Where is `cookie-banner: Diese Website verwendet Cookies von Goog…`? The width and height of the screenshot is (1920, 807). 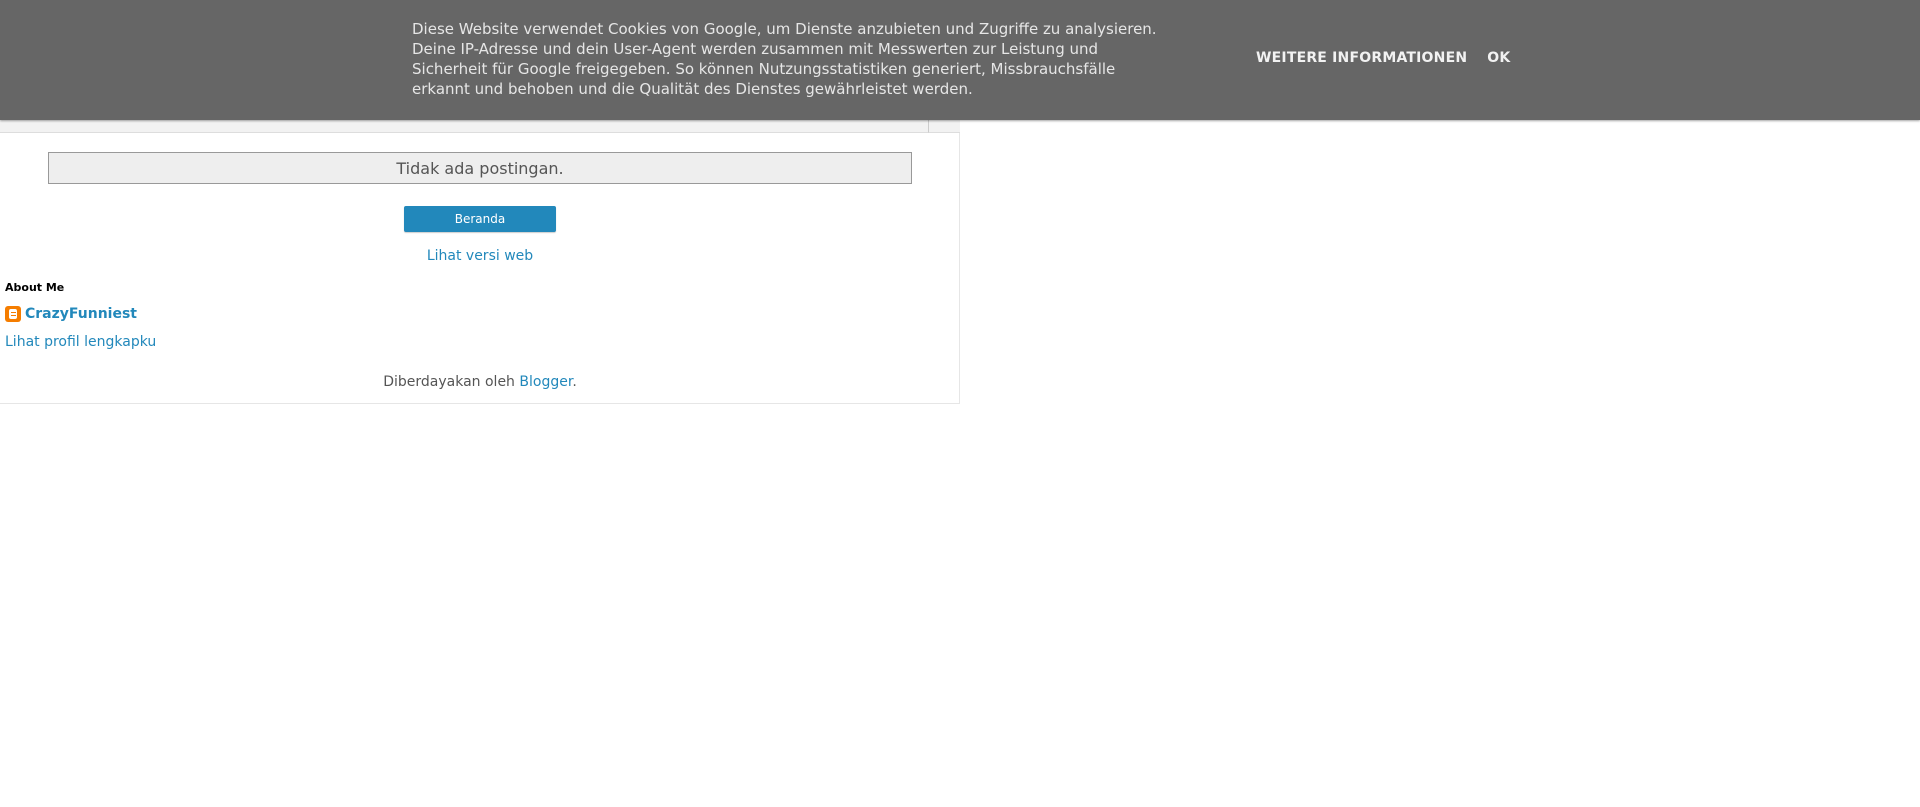
cookie-banner: Diese Website verwendet Cookies von Goog… is located at coordinates (960, 60).